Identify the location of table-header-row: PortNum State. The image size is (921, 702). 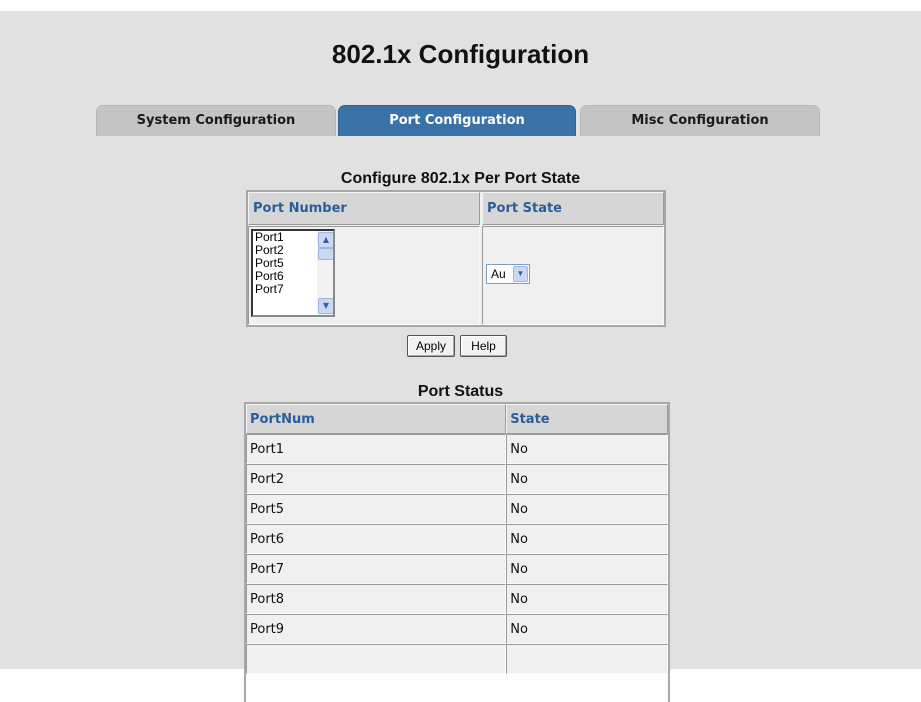
(457, 419).